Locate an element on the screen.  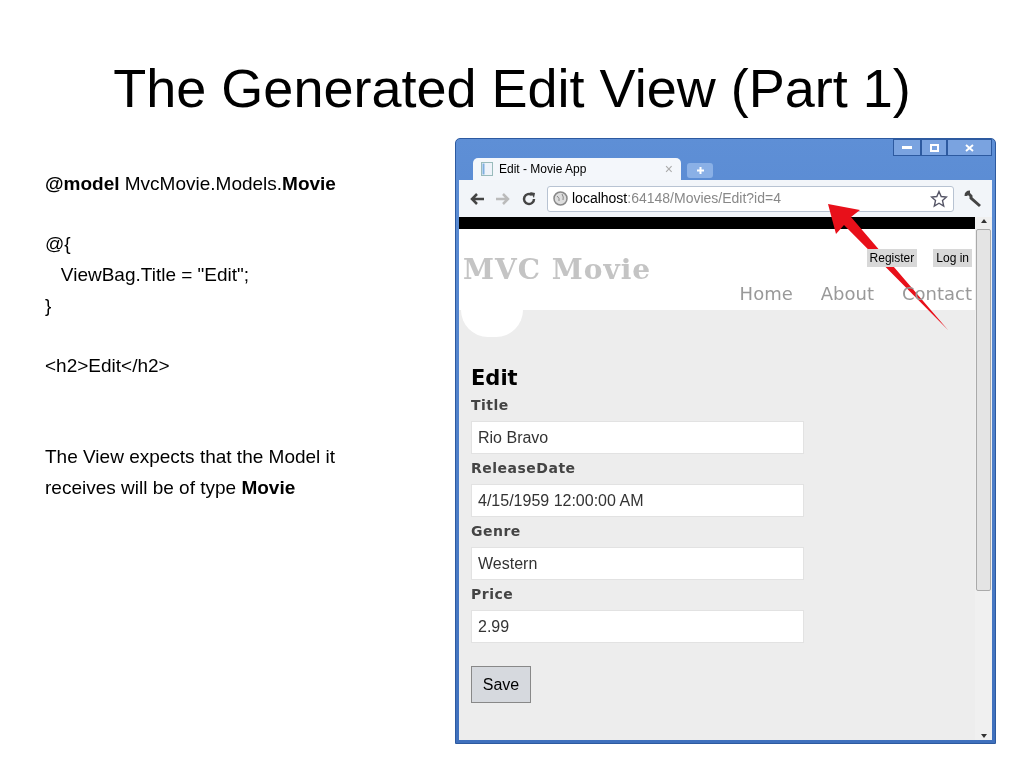
field-label: Genre is located at coordinates (496, 531).